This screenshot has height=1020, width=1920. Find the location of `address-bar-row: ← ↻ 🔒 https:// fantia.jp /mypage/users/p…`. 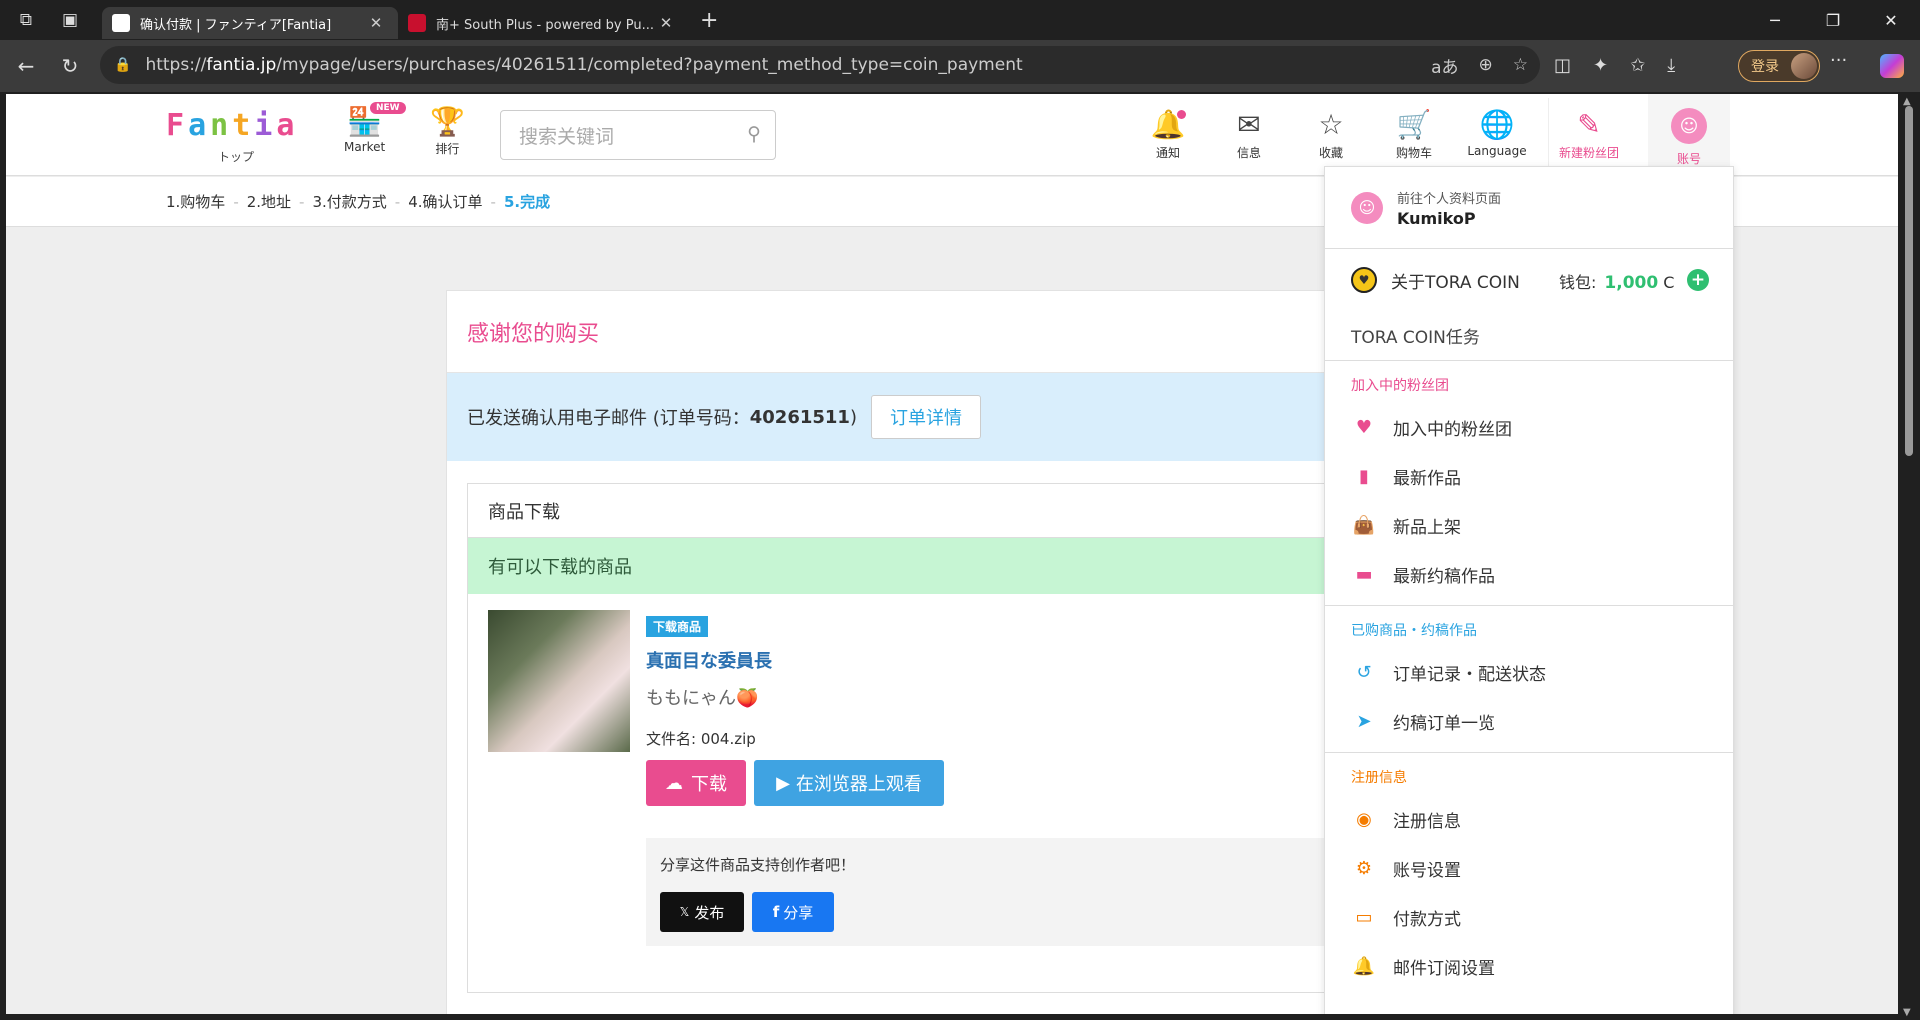

address-bar-row: ← ↻ 🔒 https:// fantia.jp /mypage/users/p… is located at coordinates (960, 66).